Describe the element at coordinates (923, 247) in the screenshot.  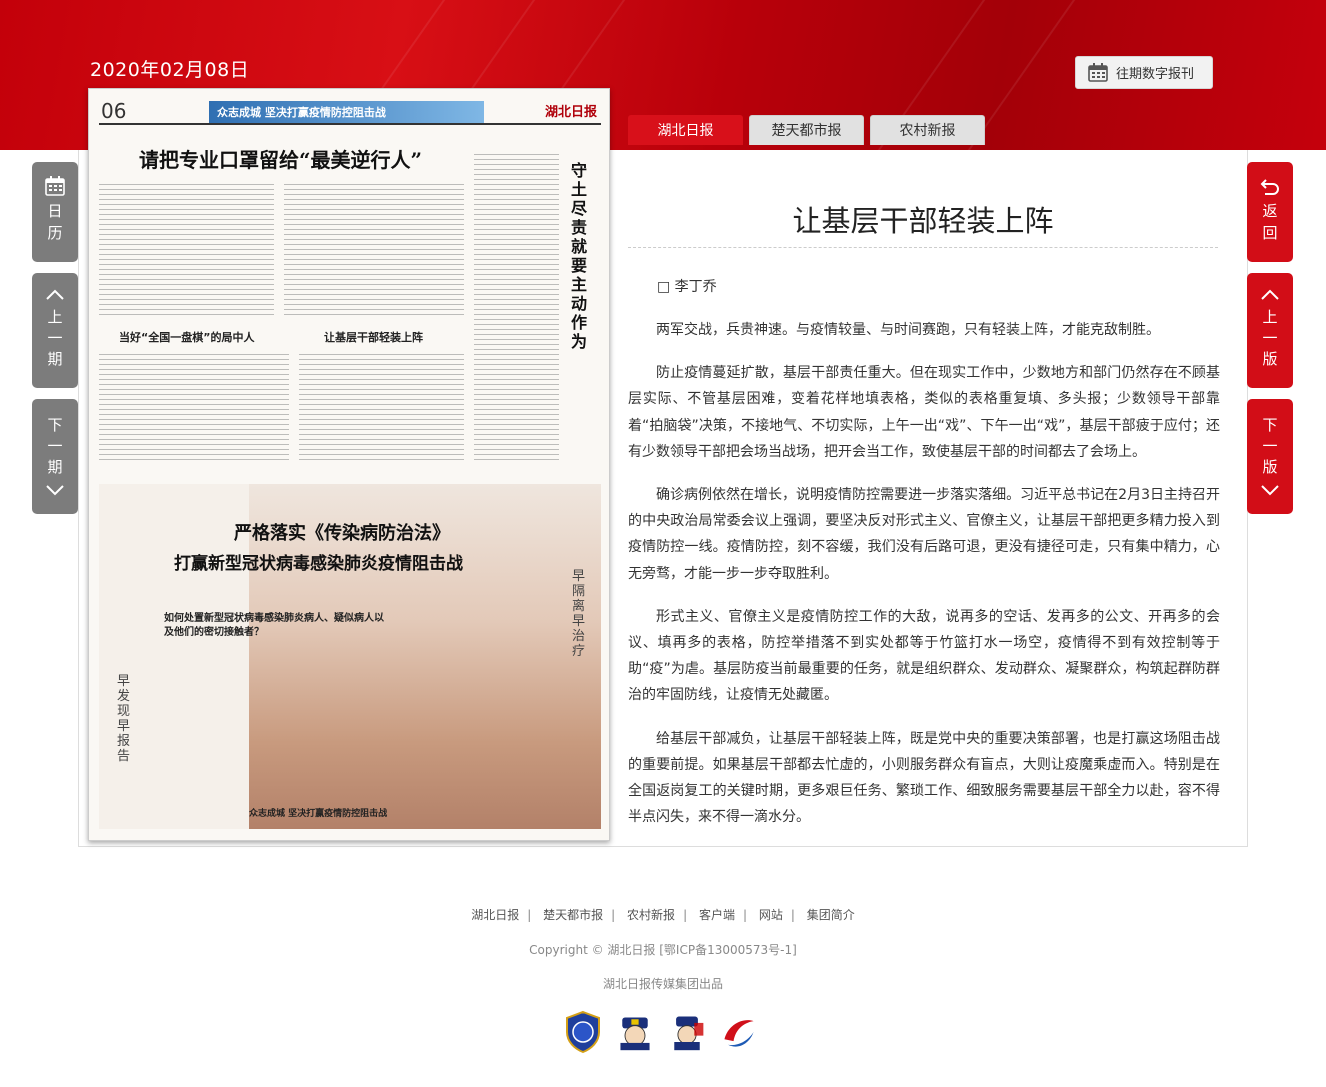
I see `title-divider` at that location.